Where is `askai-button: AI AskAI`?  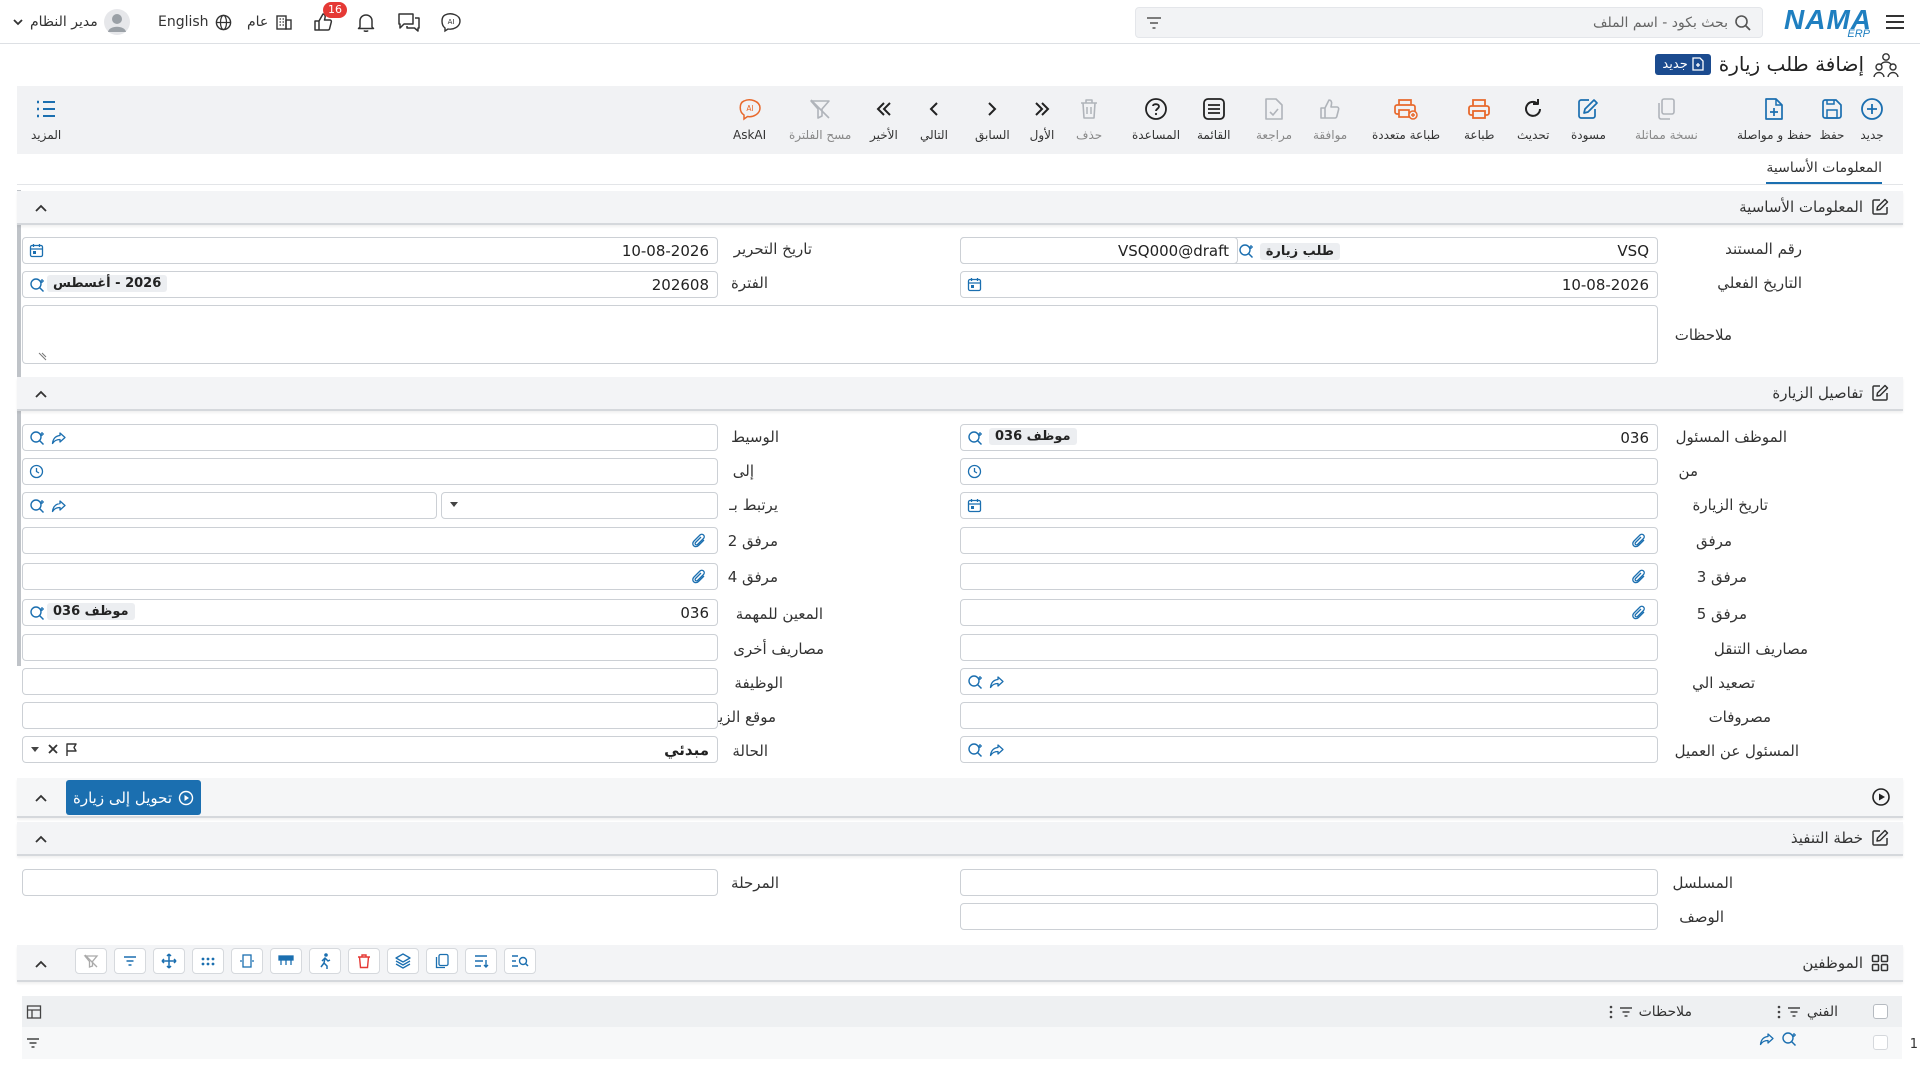 askai-button: AI AskAI is located at coordinates (749, 120).